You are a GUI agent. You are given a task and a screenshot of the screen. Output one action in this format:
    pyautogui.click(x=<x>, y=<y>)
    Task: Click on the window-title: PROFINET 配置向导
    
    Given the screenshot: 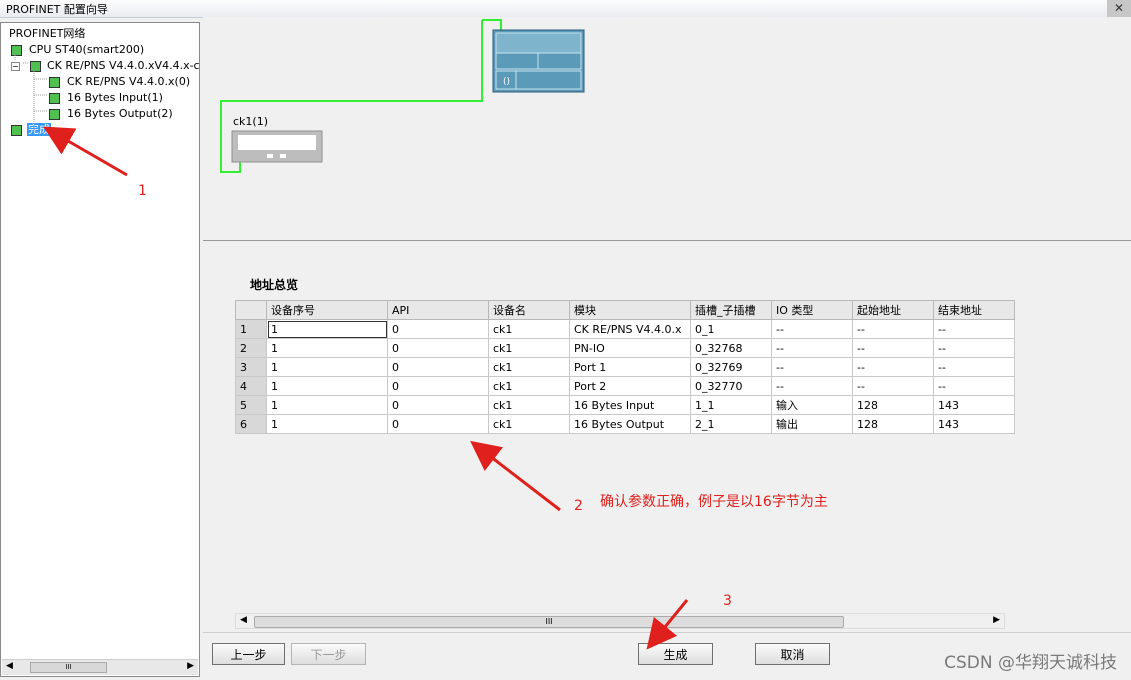 What is the action you would take?
    pyautogui.click(x=57, y=9)
    